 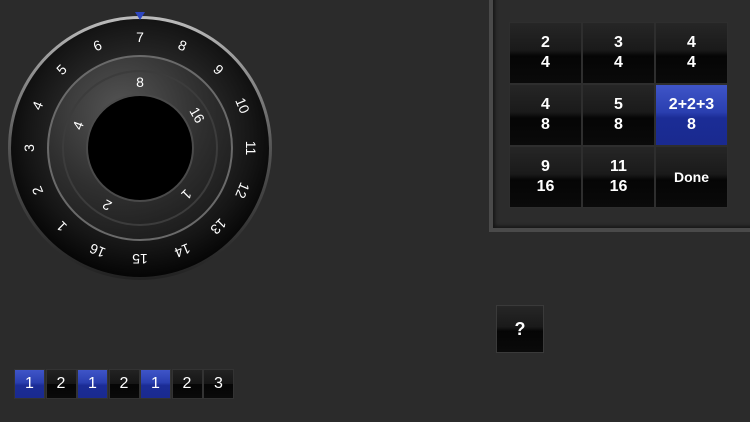 I want to click on dial-outer-number: 11, so click(x=251, y=148).